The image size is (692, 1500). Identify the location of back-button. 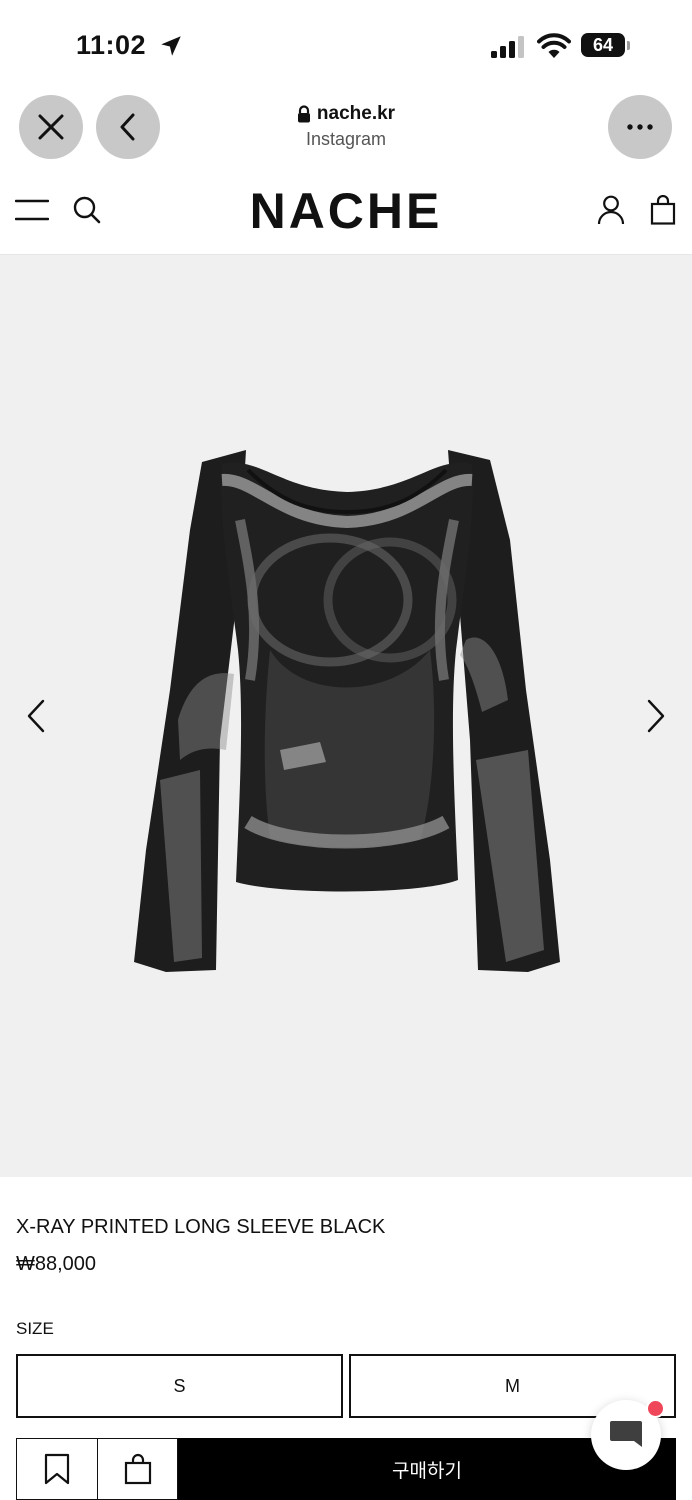
(128, 127).